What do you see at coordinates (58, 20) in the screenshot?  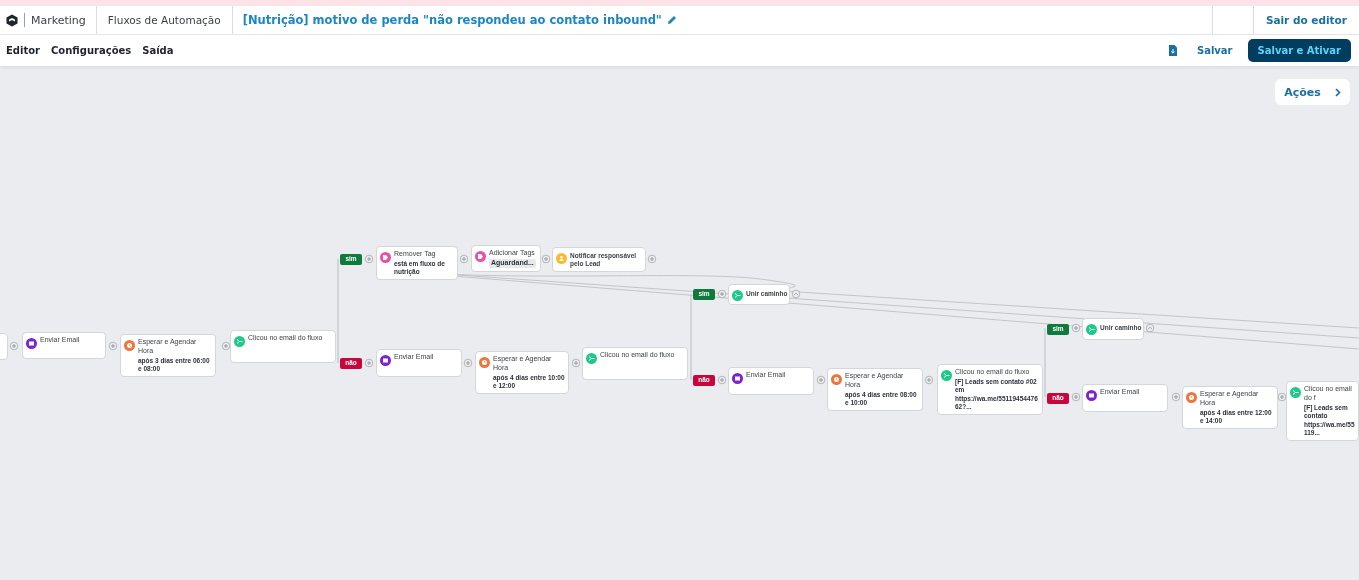 I see `app-name: Marketing` at bounding box center [58, 20].